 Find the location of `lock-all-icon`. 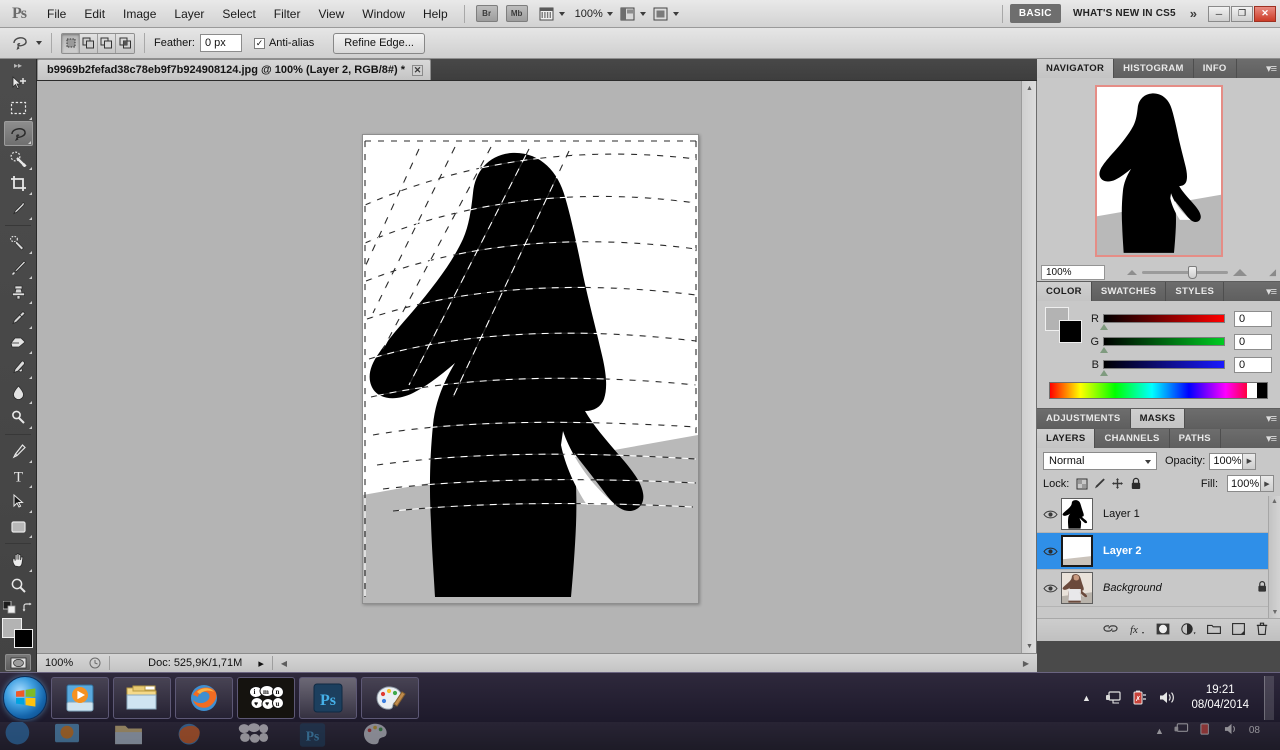

lock-all-icon is located at coordinates (1135, 483).